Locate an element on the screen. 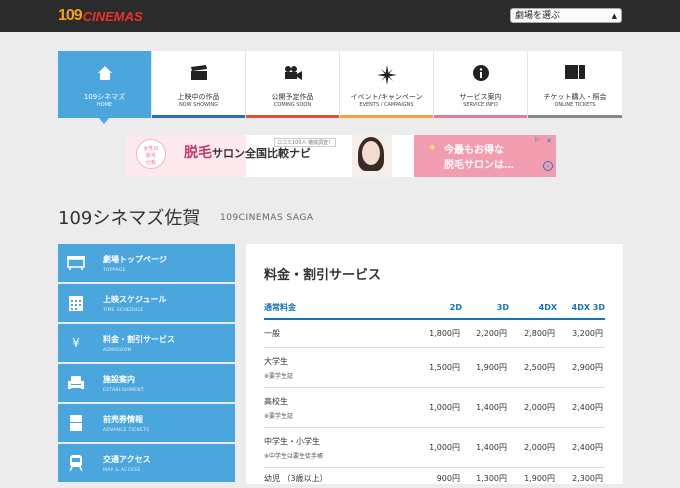 The width and height of the screenshot is (680, 488). ad-headline: 脱毛サロン全国比較ナビ is located at coordinates (247, 152).